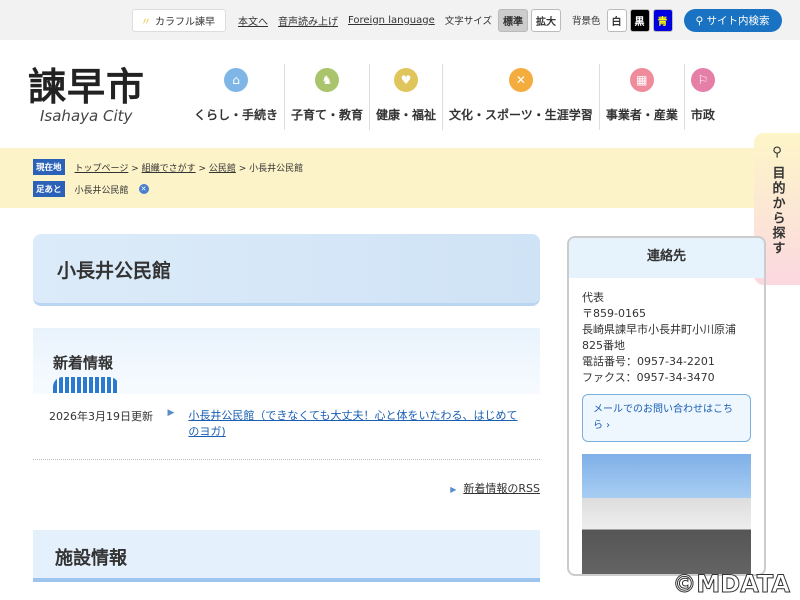 This screenshot has height=600, width=800. I want to click on site-search-button: ⚲ サイト内検索, so click(732, 20).